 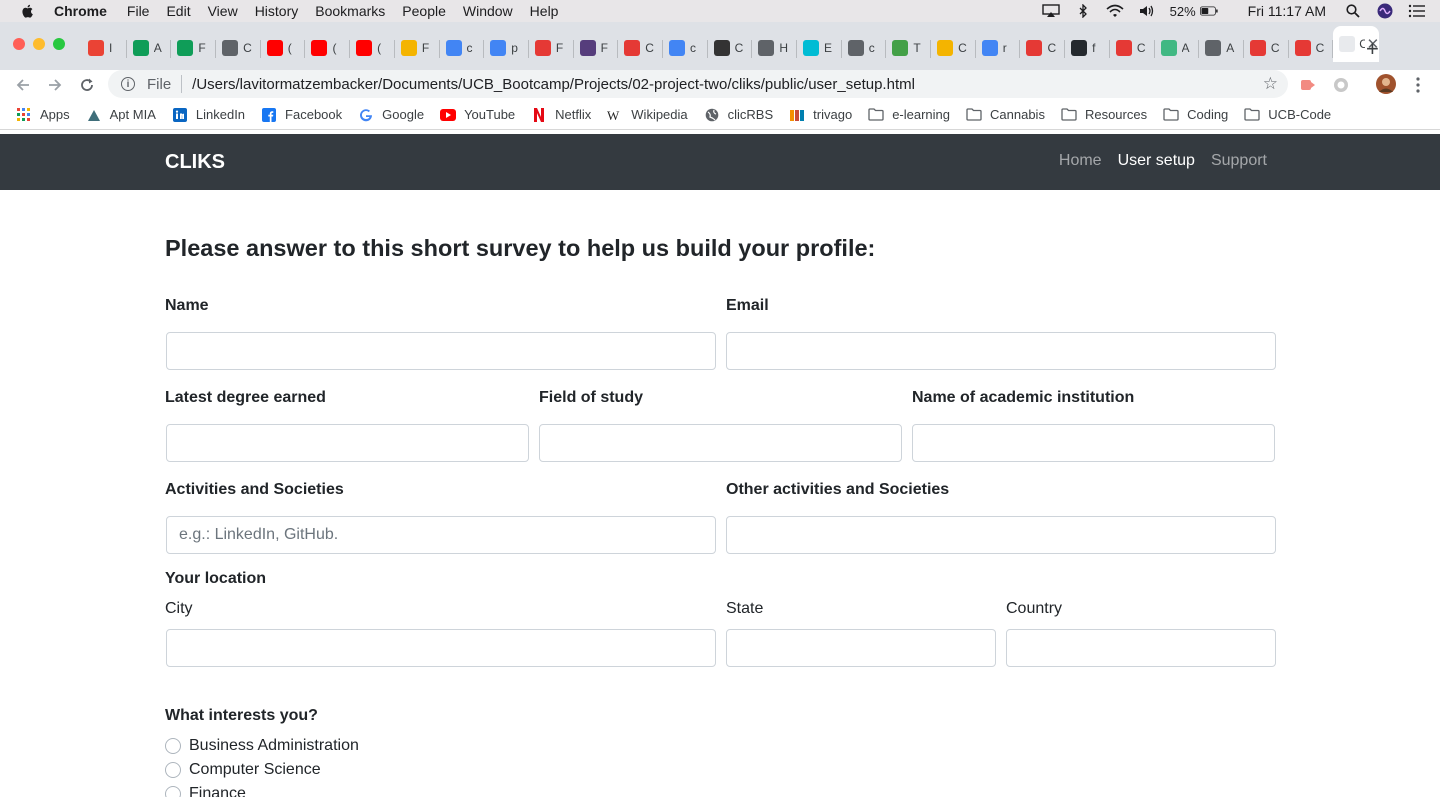 I want to click on name-input, so click(x=441, y=351).